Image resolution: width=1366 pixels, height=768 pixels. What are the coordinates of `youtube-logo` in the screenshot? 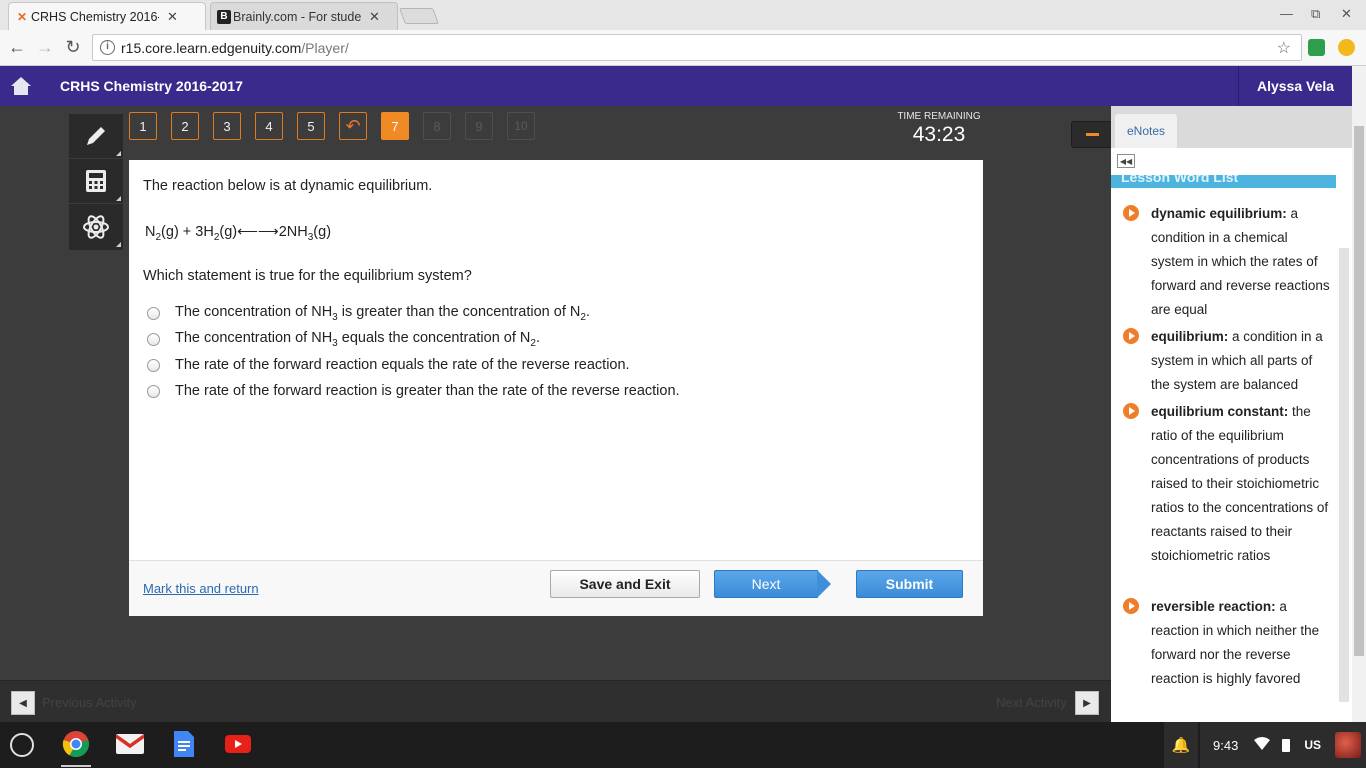 It's located at (238, 744).